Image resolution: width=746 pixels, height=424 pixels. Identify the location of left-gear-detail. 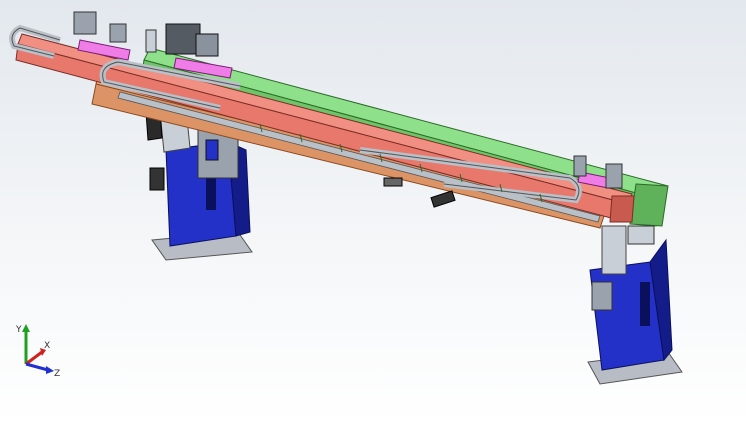
(212, 150).